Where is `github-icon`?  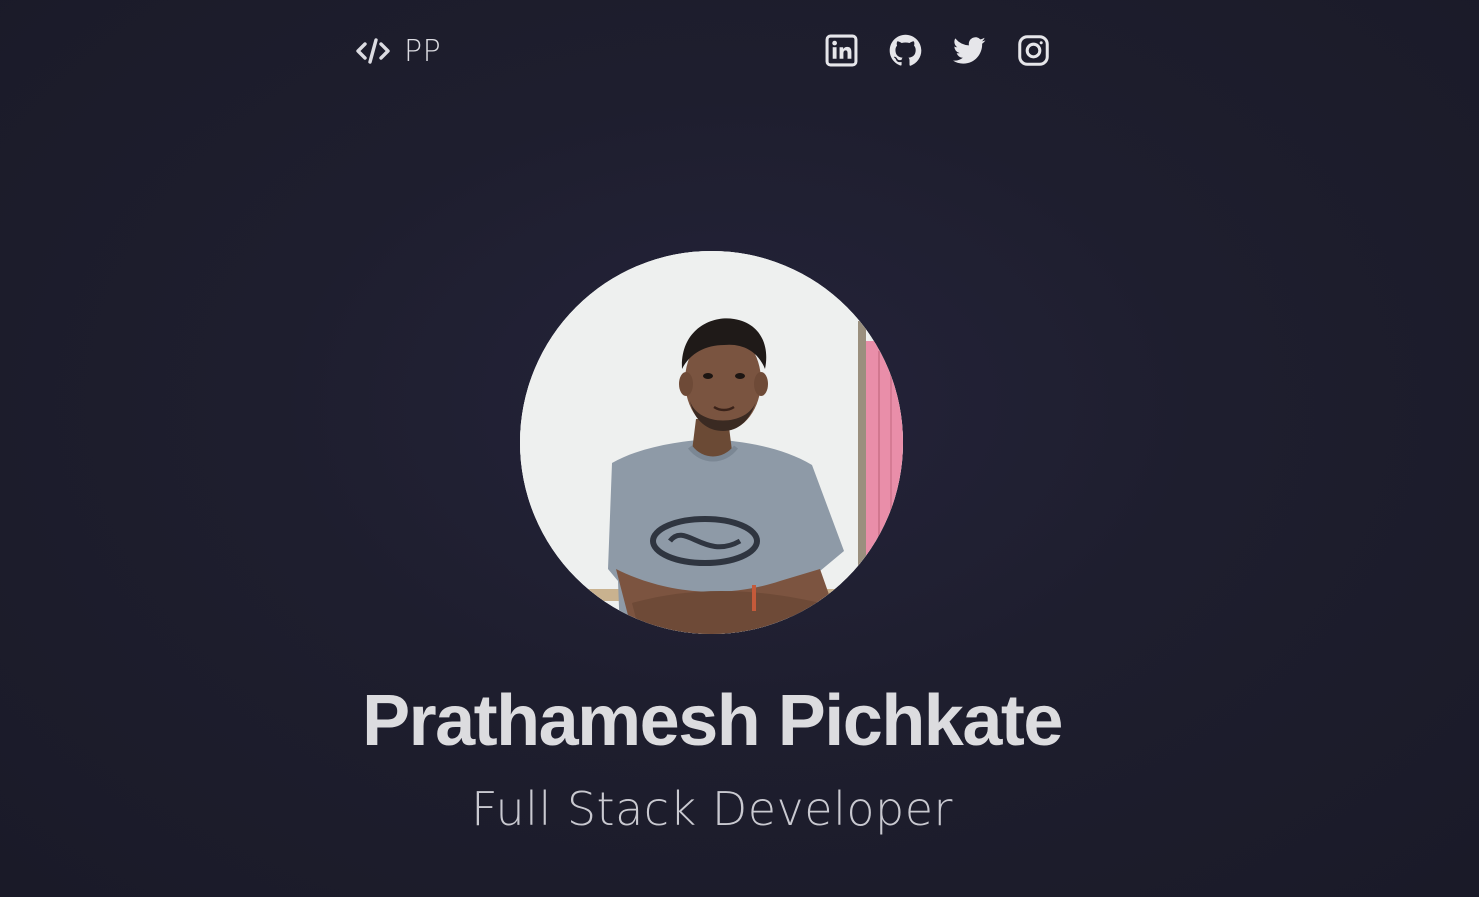 github-icon is located at coordinates (905, 50).